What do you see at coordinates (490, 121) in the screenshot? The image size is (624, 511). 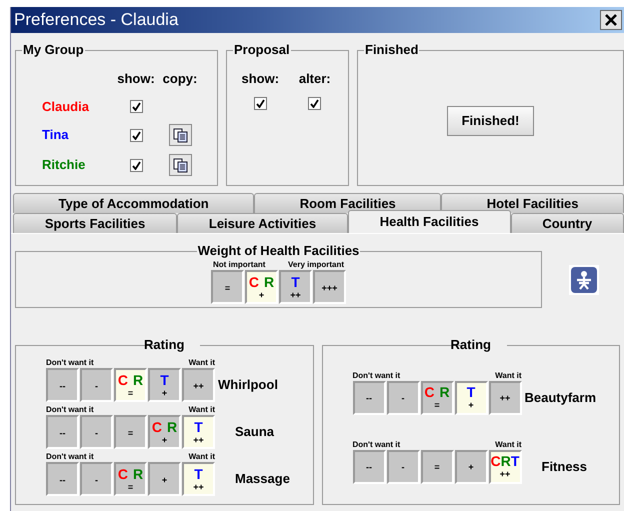 I see `finished-button: Finished!` at bounding box center [490, 121].